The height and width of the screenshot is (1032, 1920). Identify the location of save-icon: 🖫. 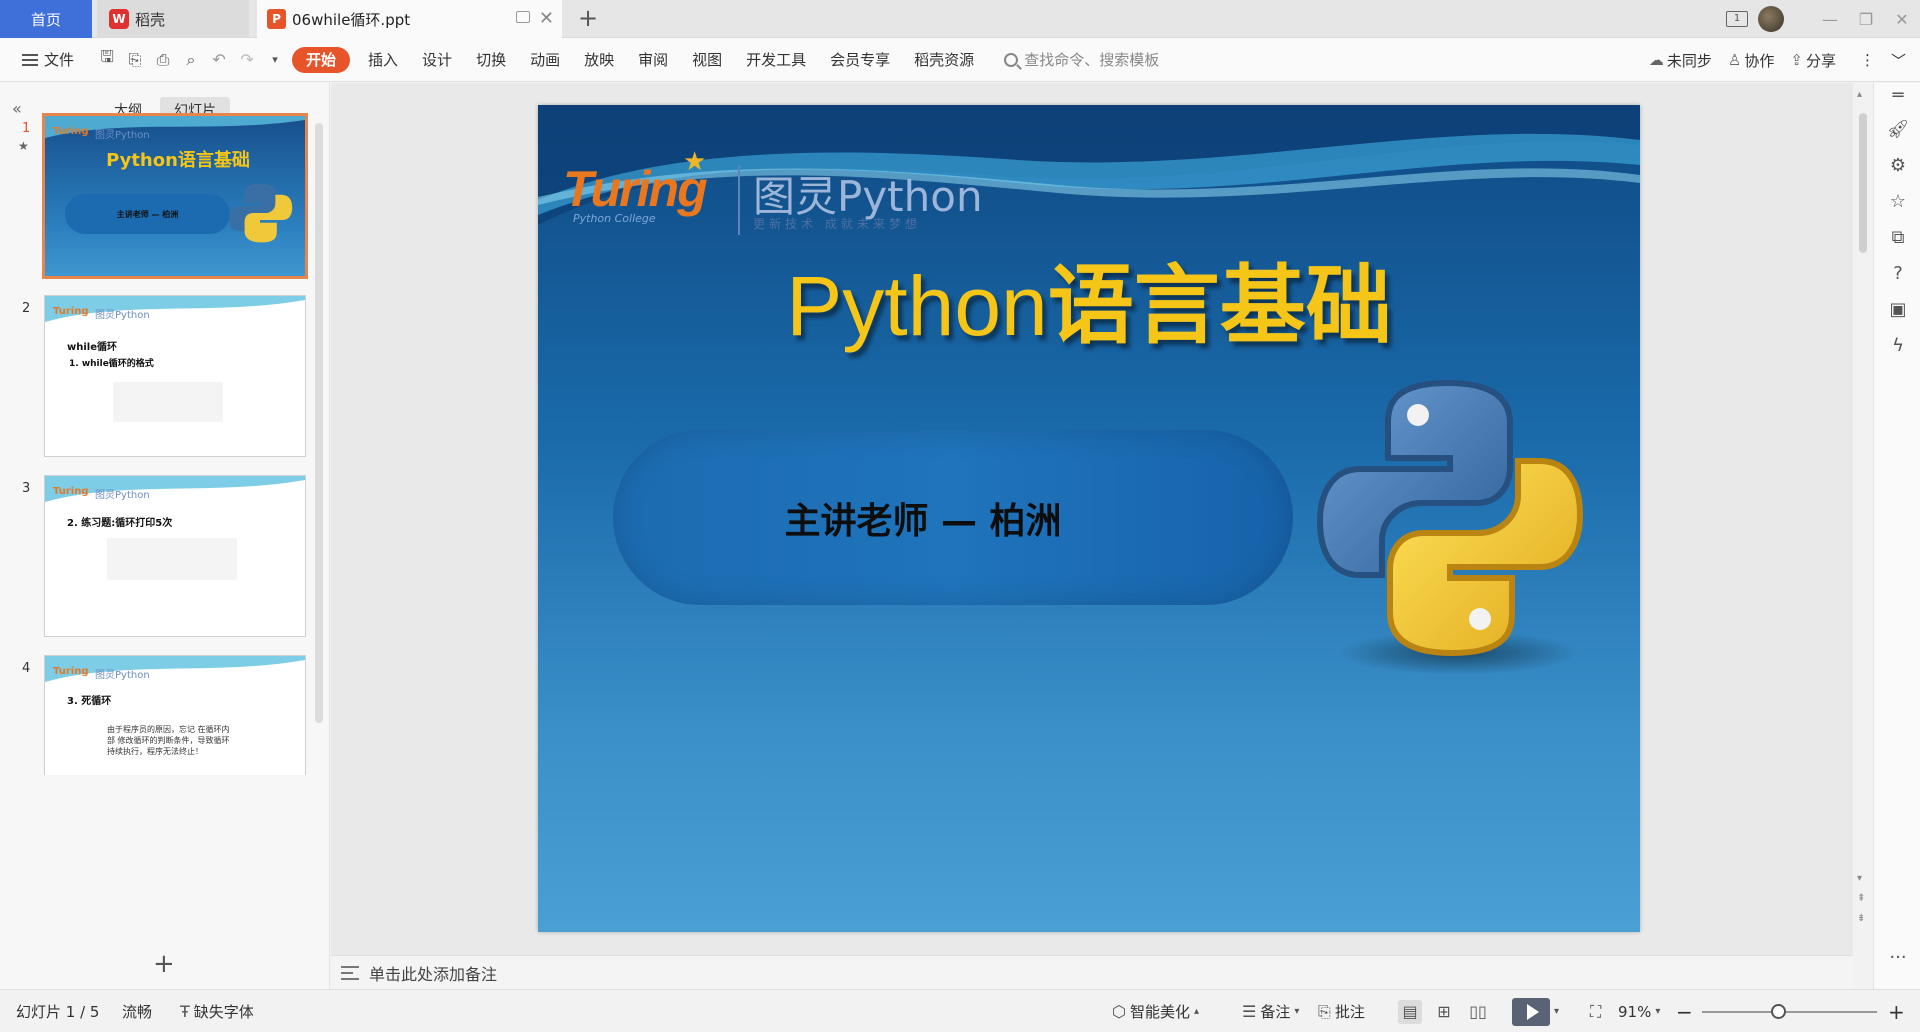
(107, 59).